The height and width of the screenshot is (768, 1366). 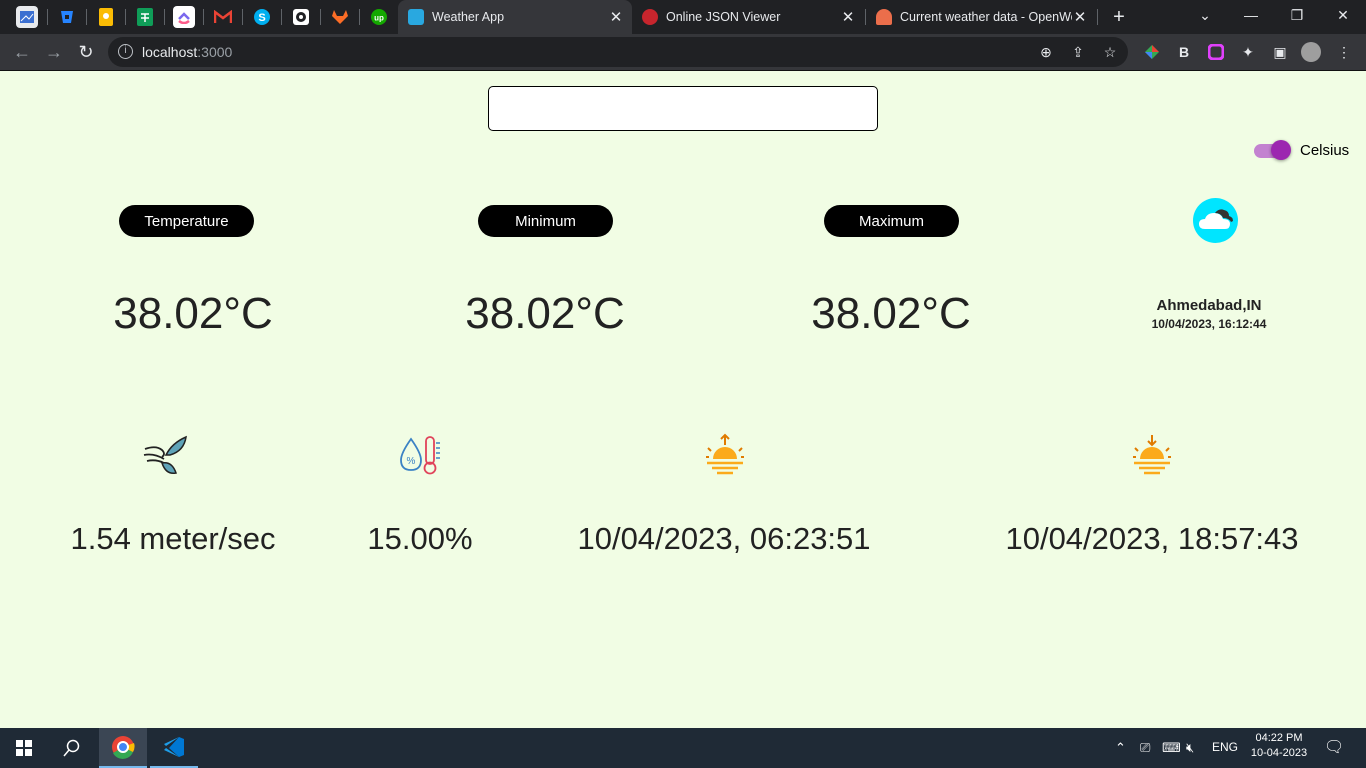 What do you see at coordinates (724, 538) in the screenshot?
I see `sunrise-value: 10/04/2023, 06:23:51` at bounding box center [724, 538].